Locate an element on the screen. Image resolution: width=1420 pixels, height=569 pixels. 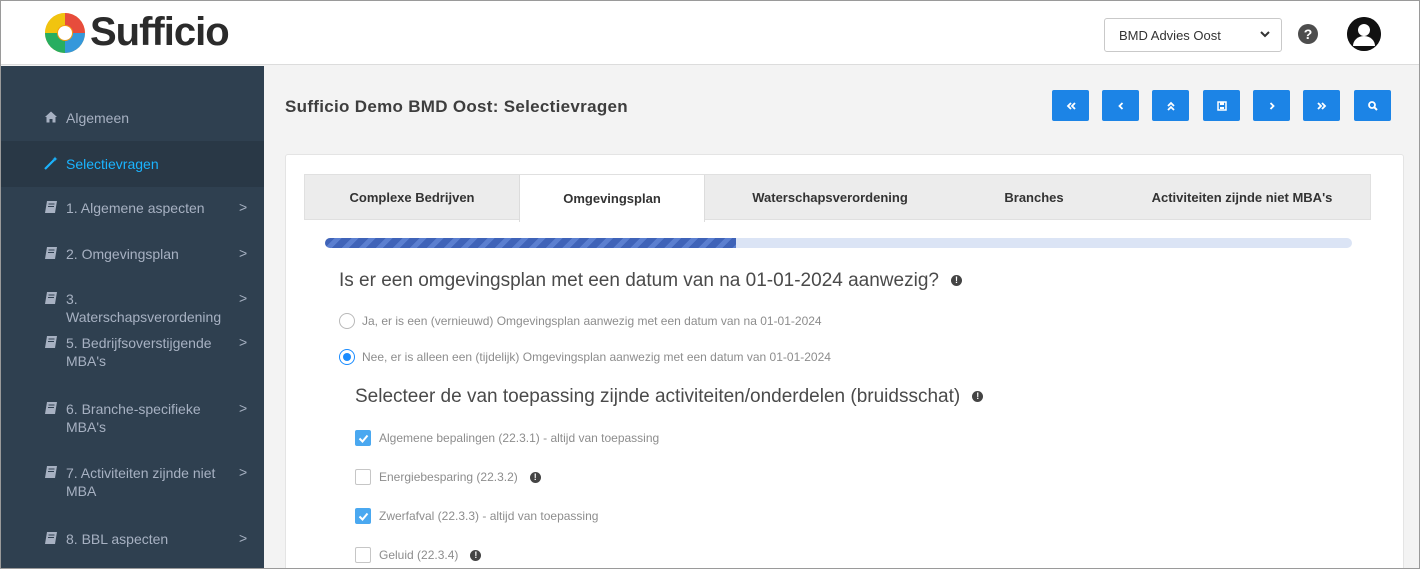
double-chevron-up-button is located at coordinates (1170, 105).